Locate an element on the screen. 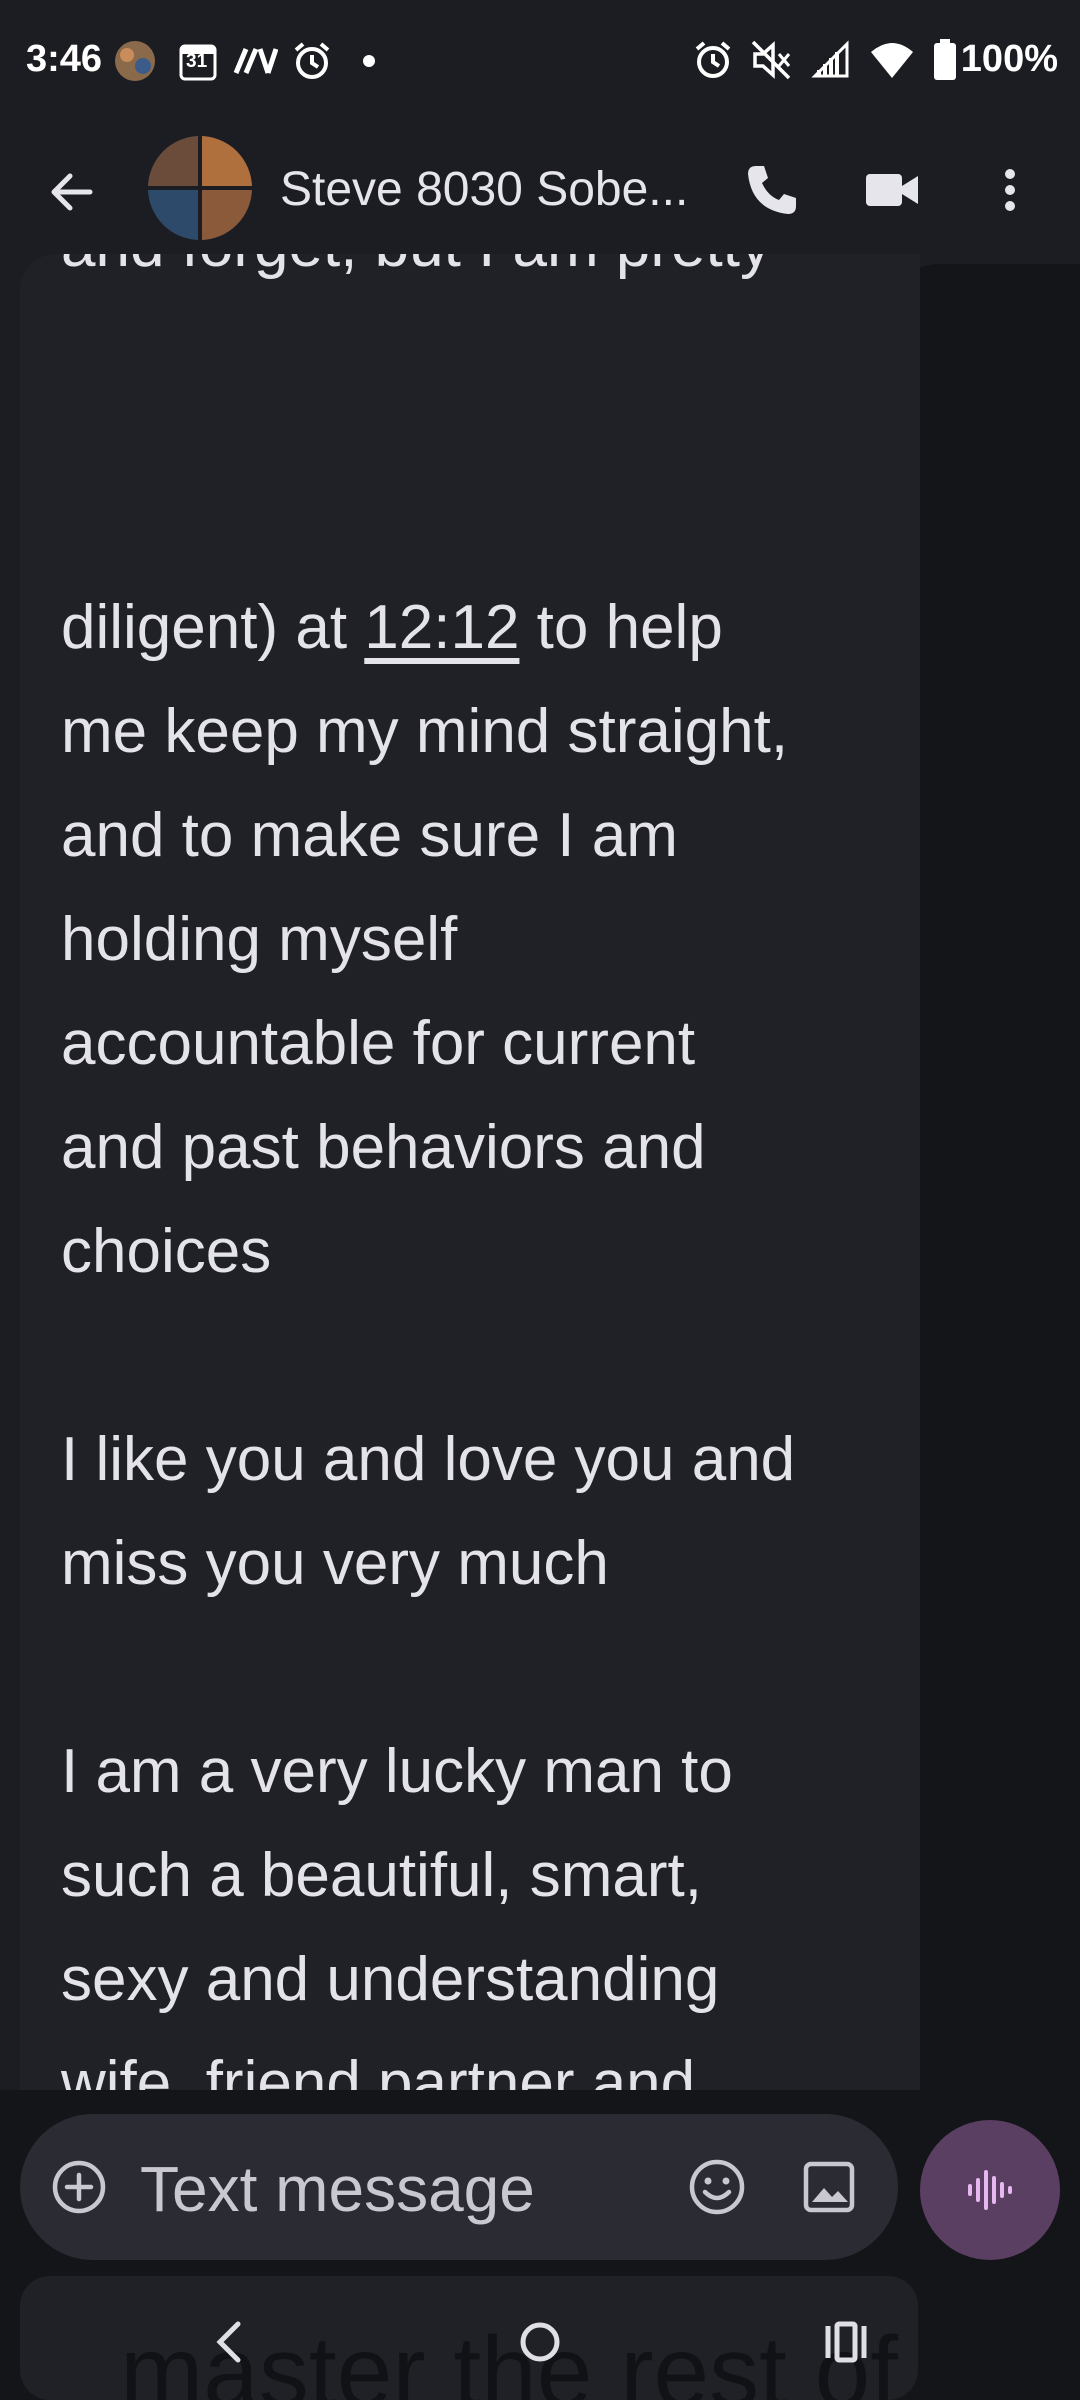 The height and width of the screenshot is (2400, 1080). waveform-icon is located at coordinates (990, 2190).